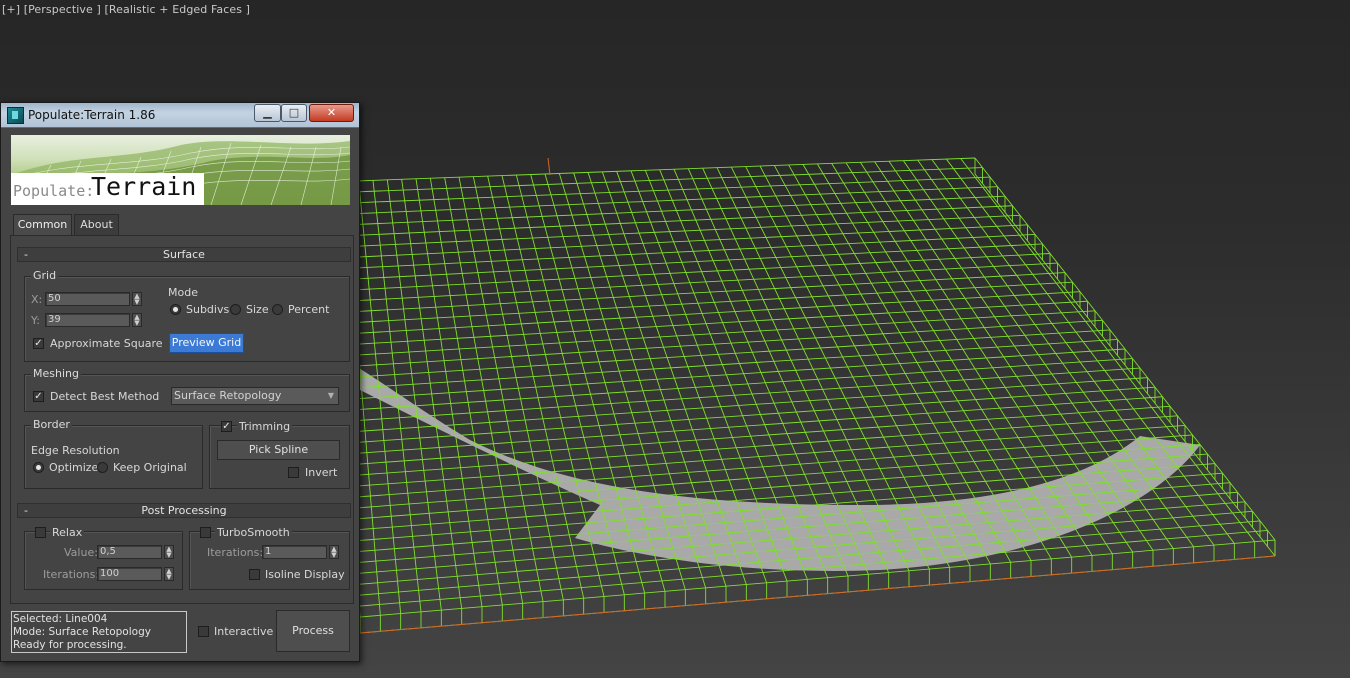  I want to click on preview-grid-button: Preview Grid, so click(206, 343).